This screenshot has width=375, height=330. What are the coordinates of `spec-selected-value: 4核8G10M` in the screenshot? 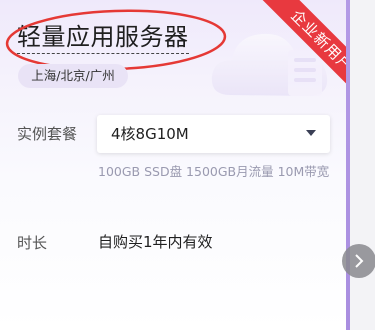 It's located at (150, 134).